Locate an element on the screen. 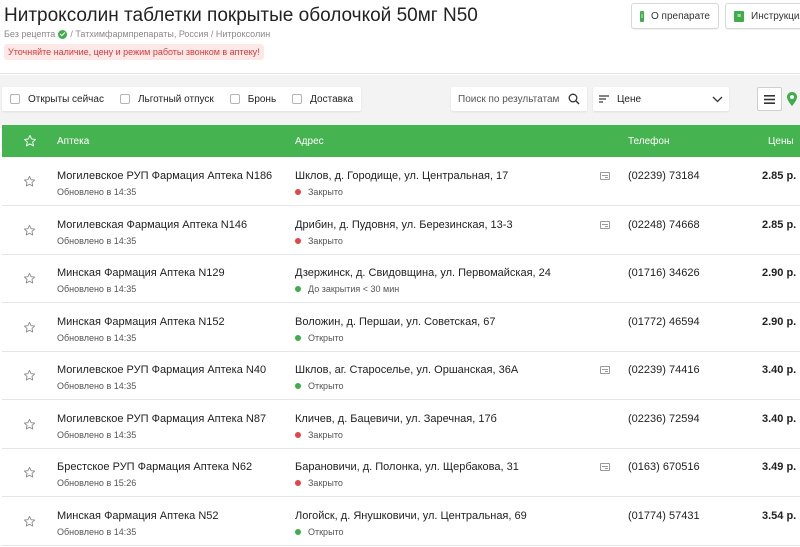 This screenshot has height=547, width=800. price-value: 3.40 р. is located at coordinates (779, 370).